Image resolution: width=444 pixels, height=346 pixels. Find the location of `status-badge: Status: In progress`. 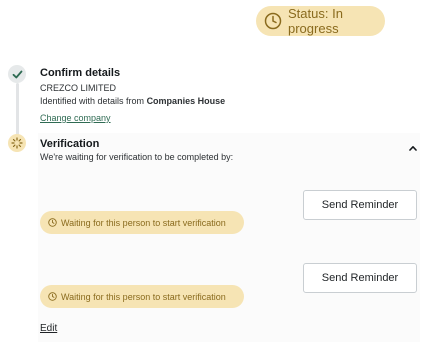

status-badge: Status: In progress is located at coordinates (320, 21).